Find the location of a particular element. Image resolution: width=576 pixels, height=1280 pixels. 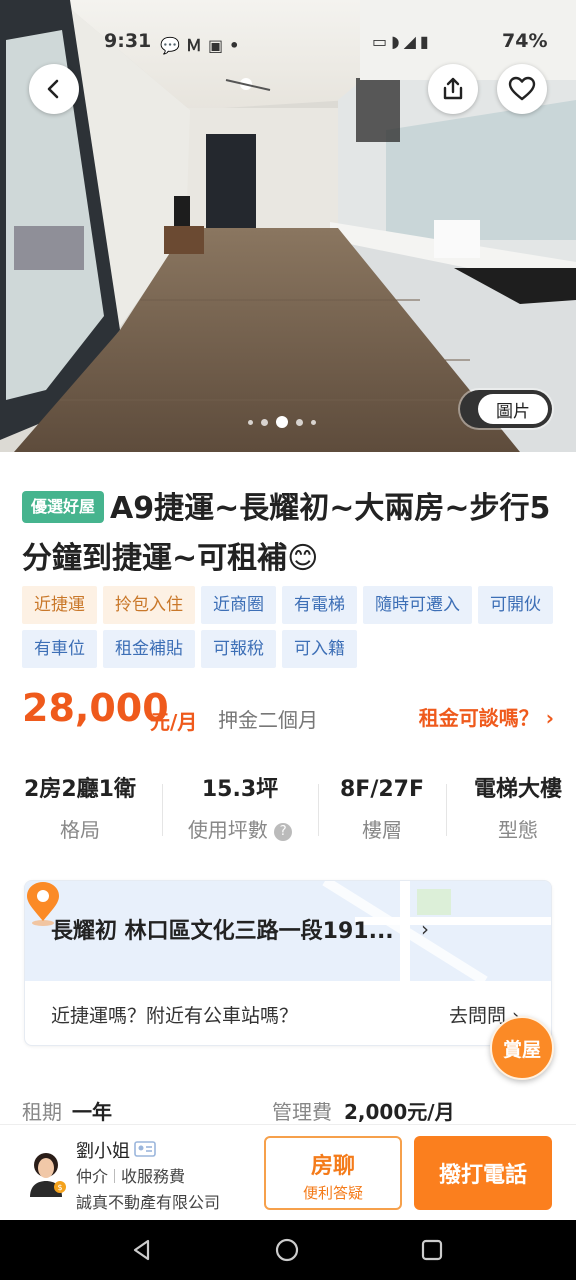

rent-unit: 元/月 is located at coordinates (174, 722).